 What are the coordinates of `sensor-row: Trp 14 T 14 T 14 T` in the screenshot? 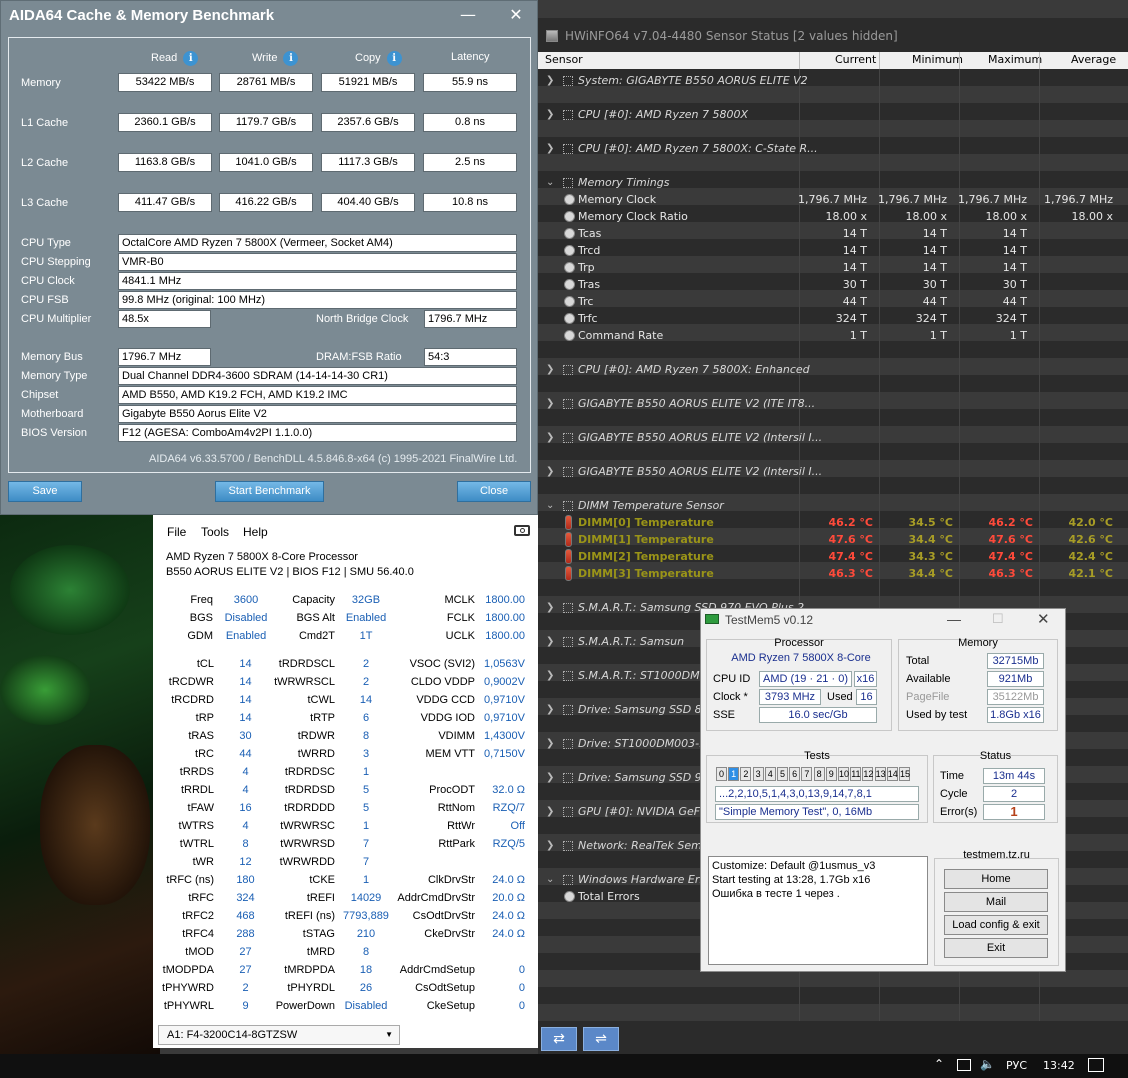 It's located at (833, 267).